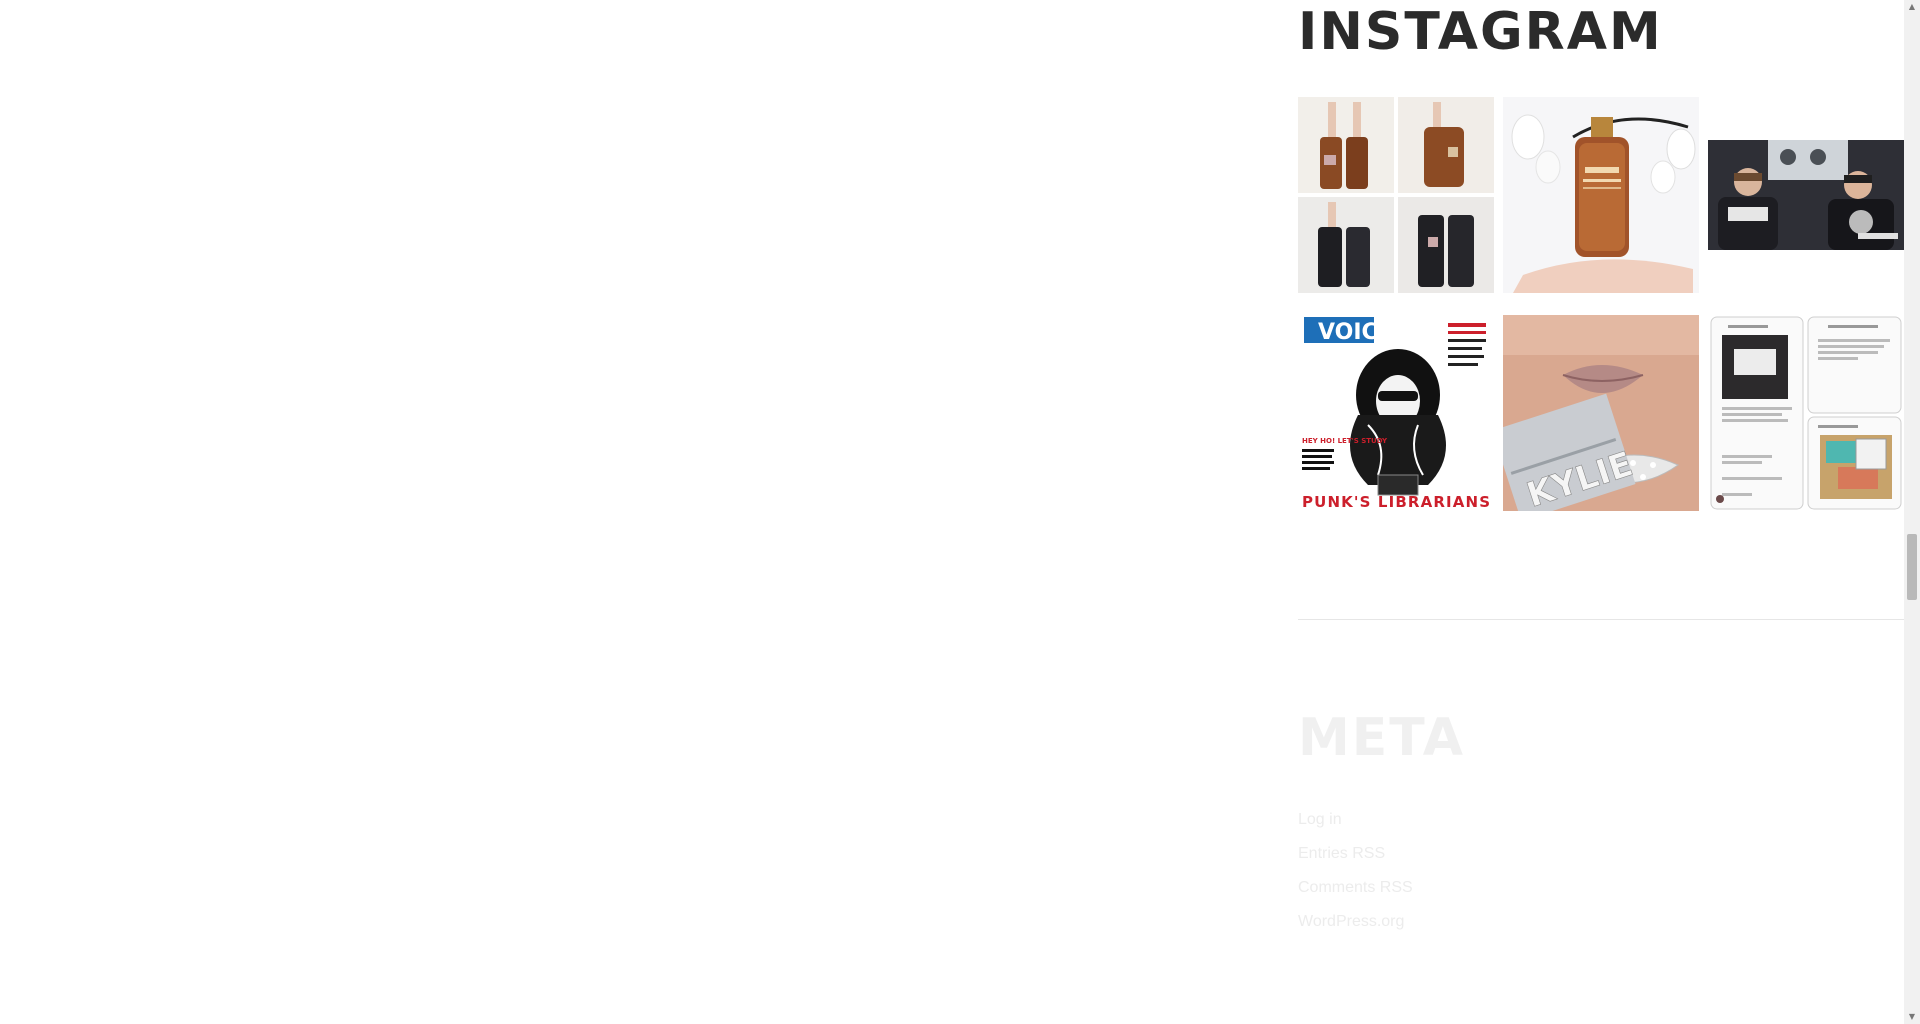 Image resolution: width=1920 pixels, height=1024 pixels. I want to click on instagram-post-chat-screenshot, so click(1806, 413).